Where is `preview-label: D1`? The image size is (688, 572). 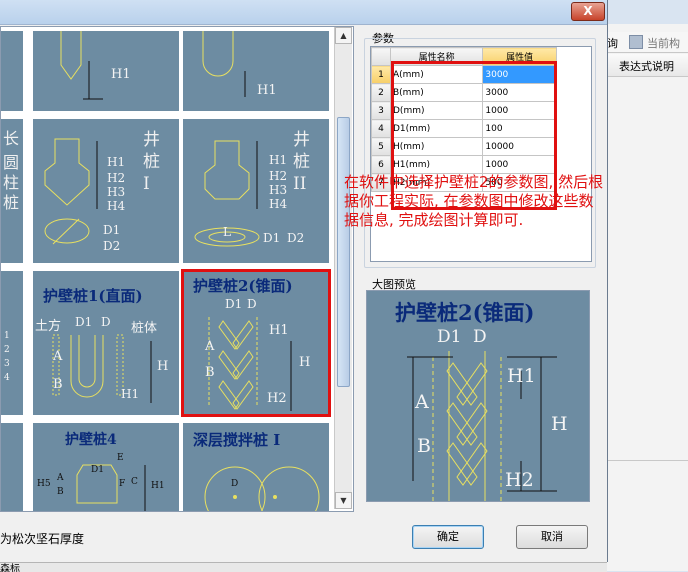 preview-label: D1 is located at coordinates (449, 337).